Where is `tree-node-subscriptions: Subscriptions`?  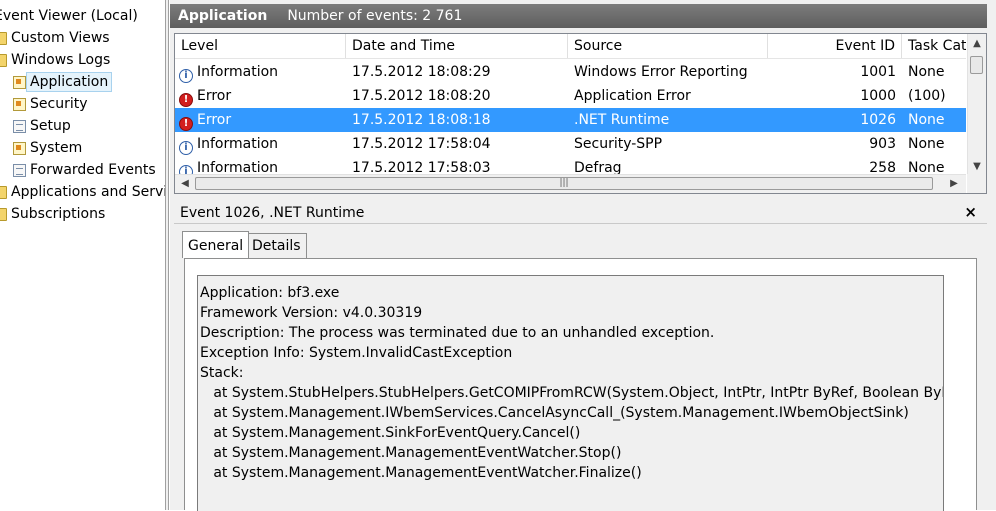 tree-node-subscriptions: Subscriptions is located at coordinates (52, 214).